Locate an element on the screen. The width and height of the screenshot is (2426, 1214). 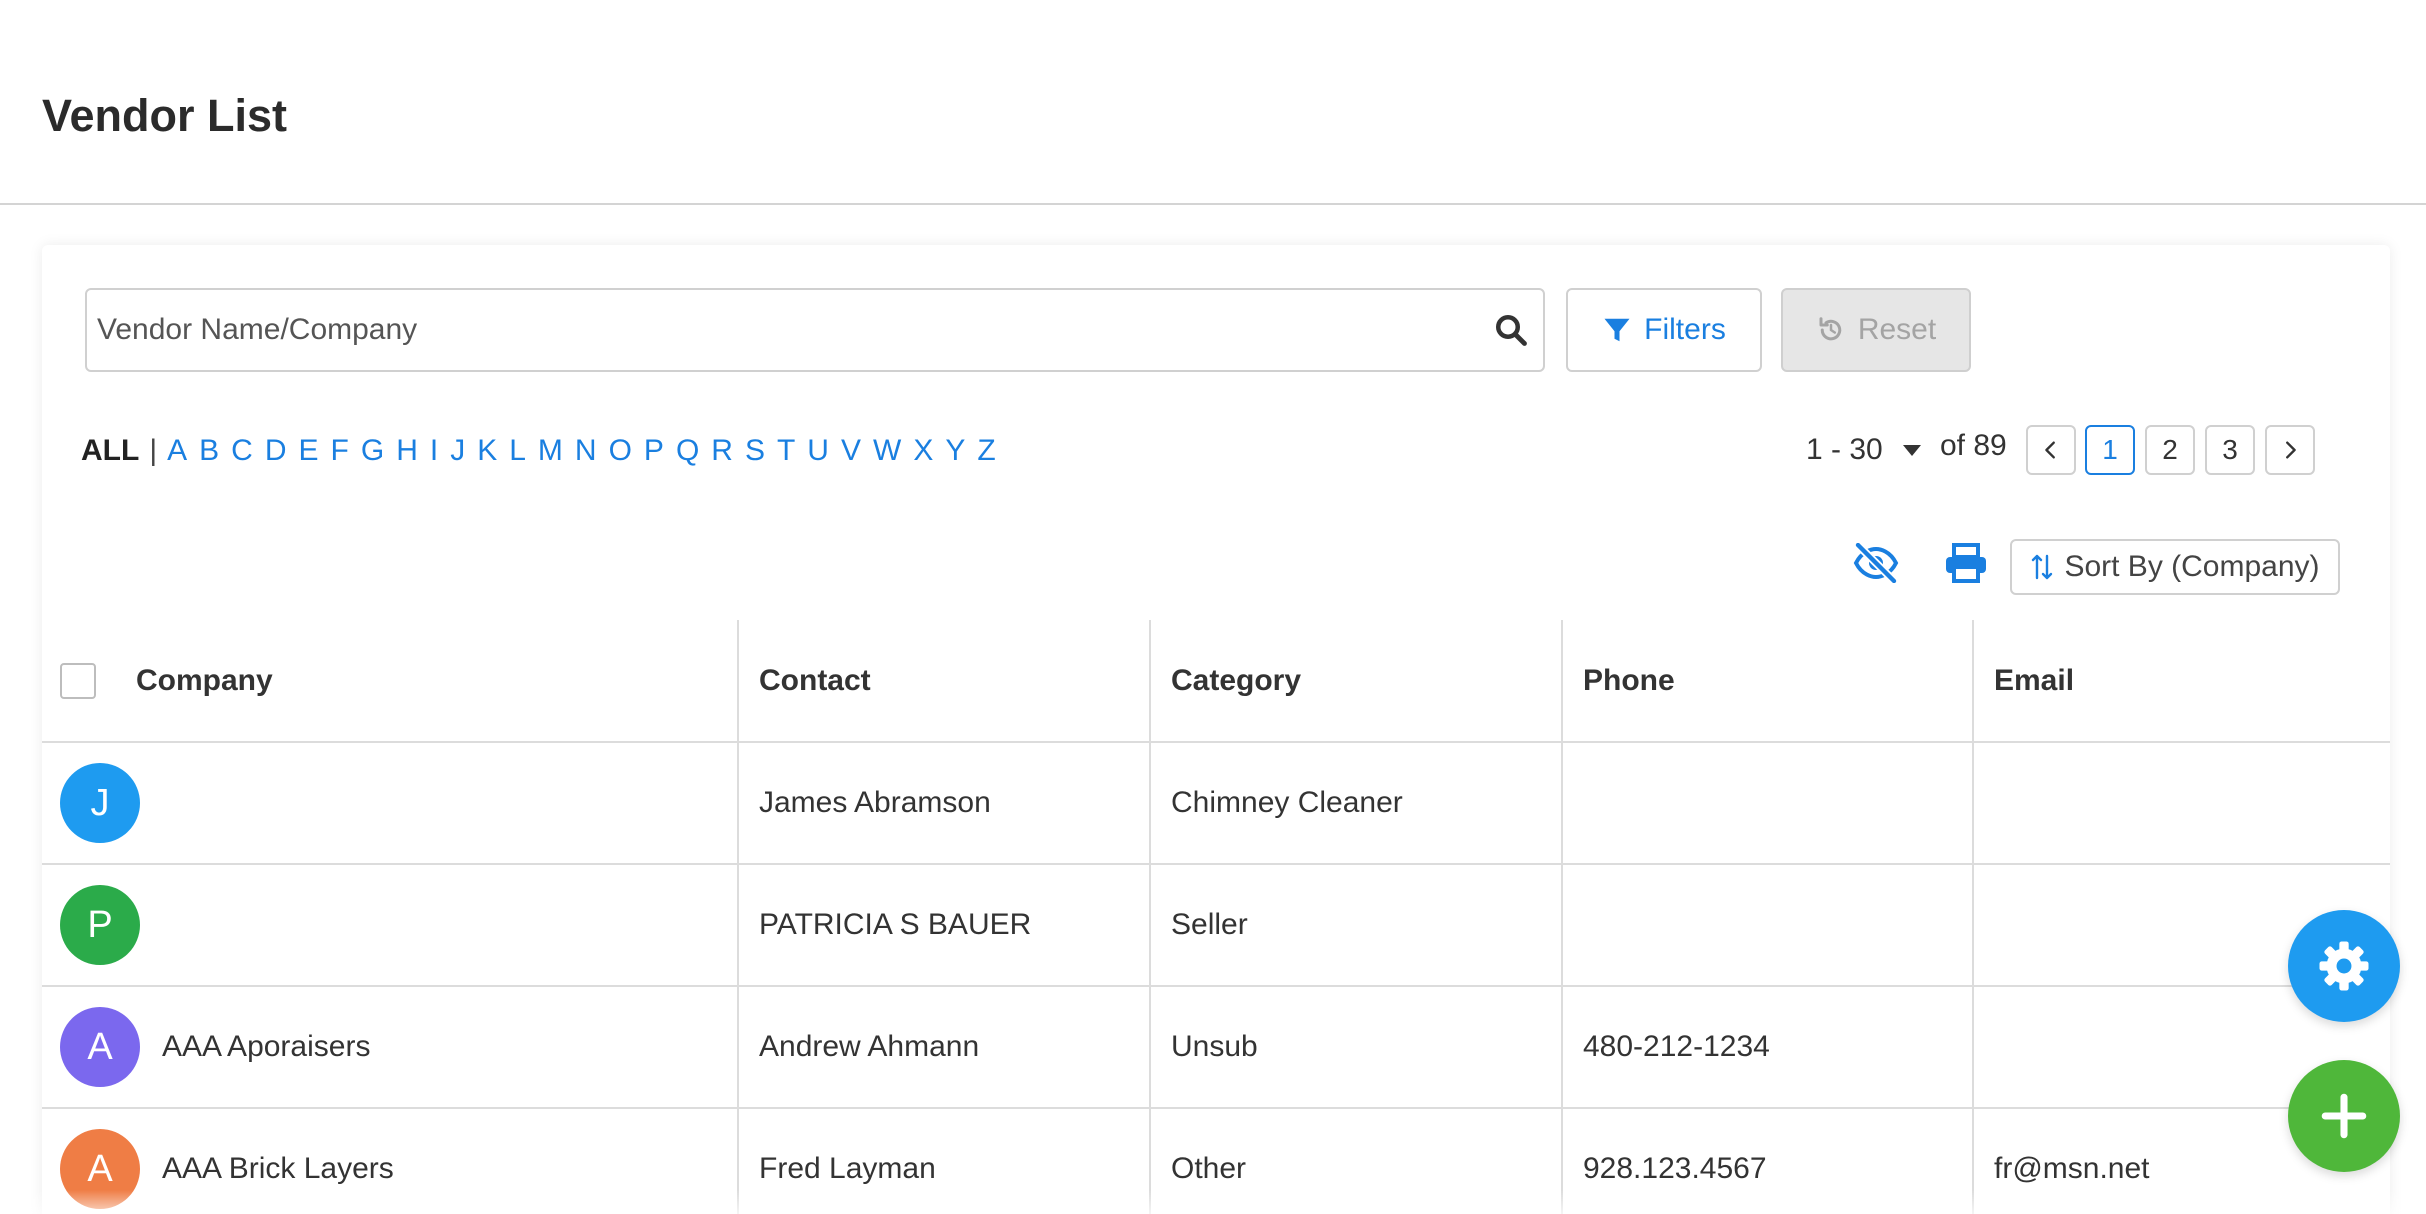
company-cell: J is located at coordinates (390, 803).